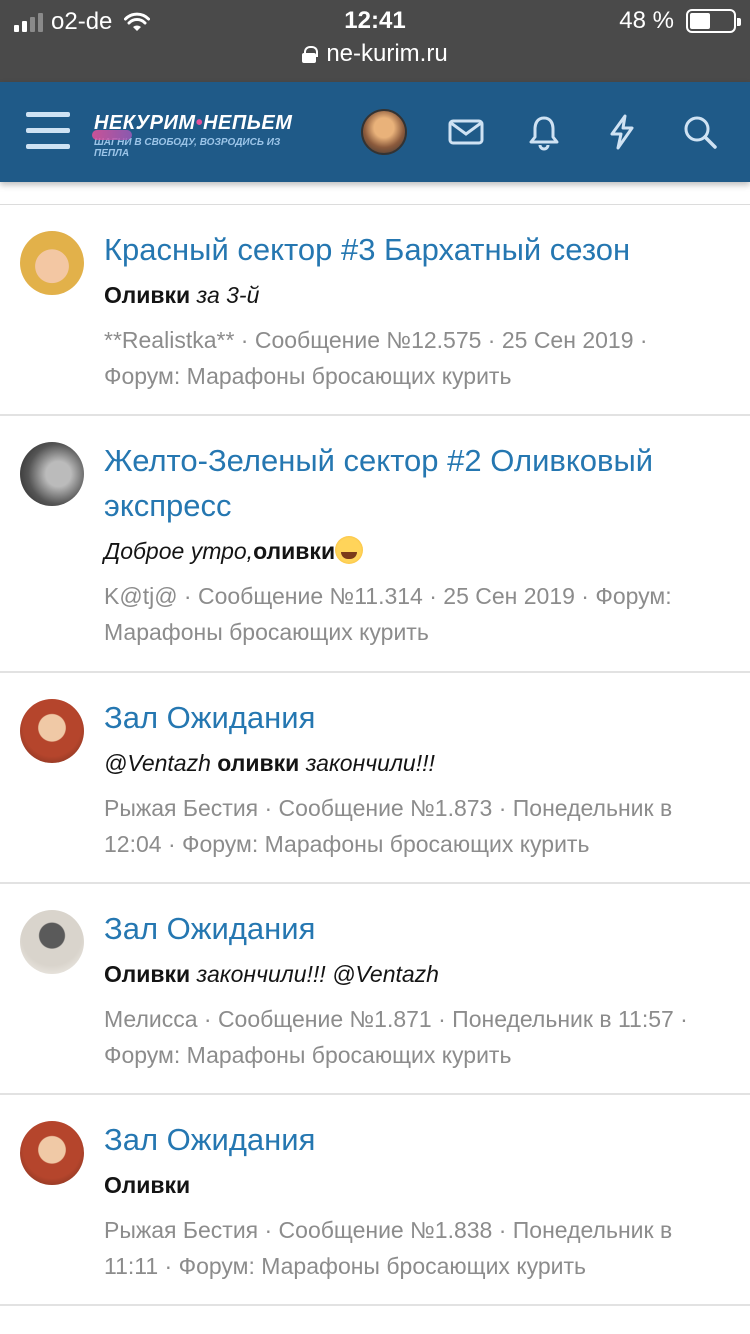 The width and height of the screenshot is (750, 1334). Describe the element at coordinates (700, 132) in the screenshot. I see `search-icon` at that location.